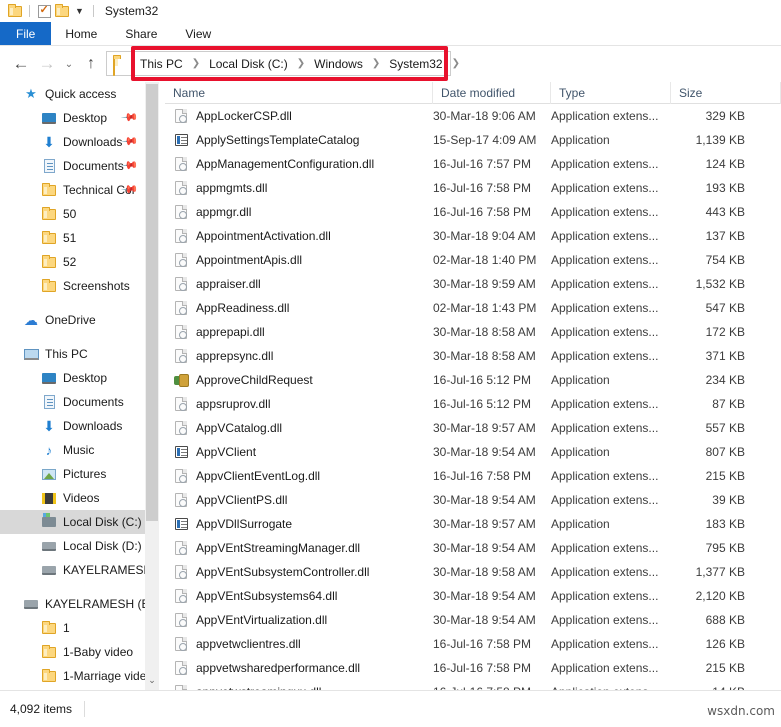 The image size is (781, 727). I want to click on recent-locations-icon: ⌄, so click(69, 64).